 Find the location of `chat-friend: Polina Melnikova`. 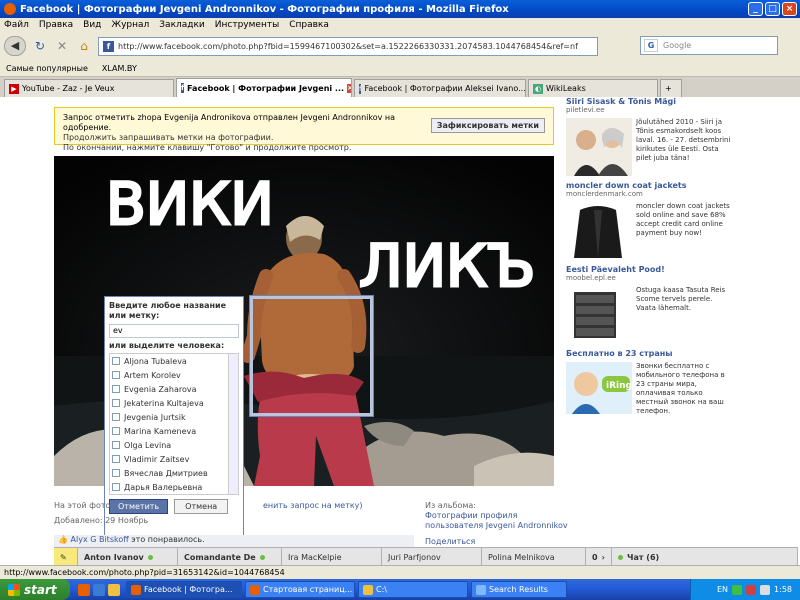

chat-friend: Polina Melnikova is located at coordinates (534, 557).